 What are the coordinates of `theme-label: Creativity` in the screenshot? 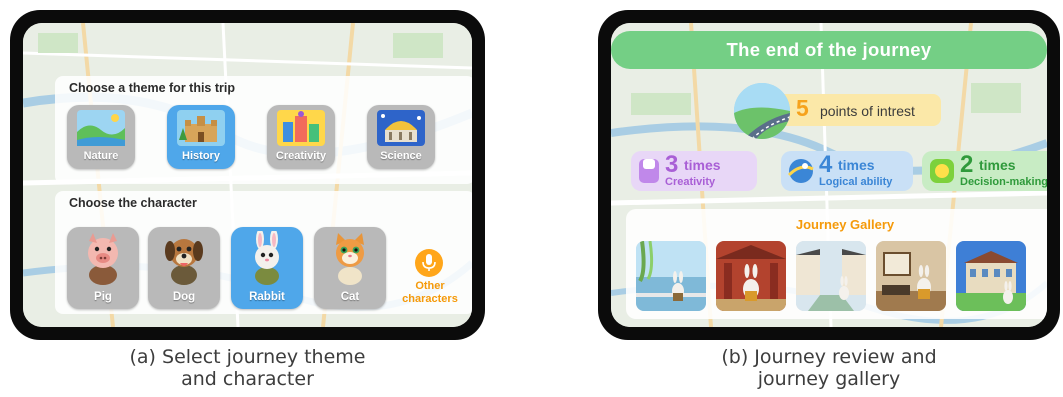 It's located at (301, 156).